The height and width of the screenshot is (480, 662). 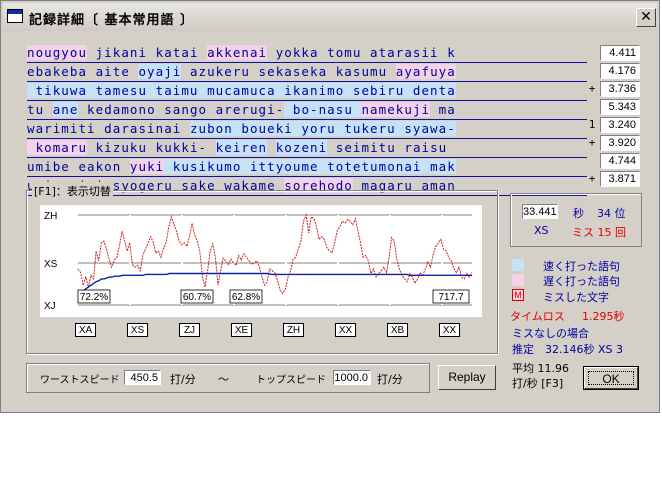 What do you see at coordinates (57, 52) in the screenshot?
I see `slow-word-segment: nougyou` at bounding box center [57, 52].